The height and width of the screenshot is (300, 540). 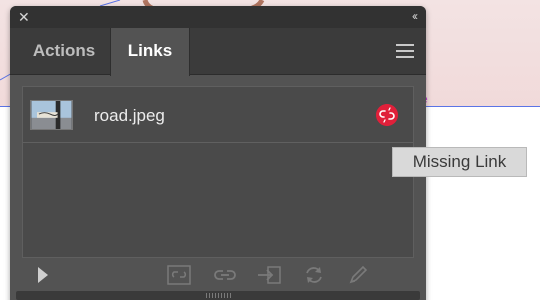 I want to click on hamburger-menu-icon, so click(x=405, y=51).